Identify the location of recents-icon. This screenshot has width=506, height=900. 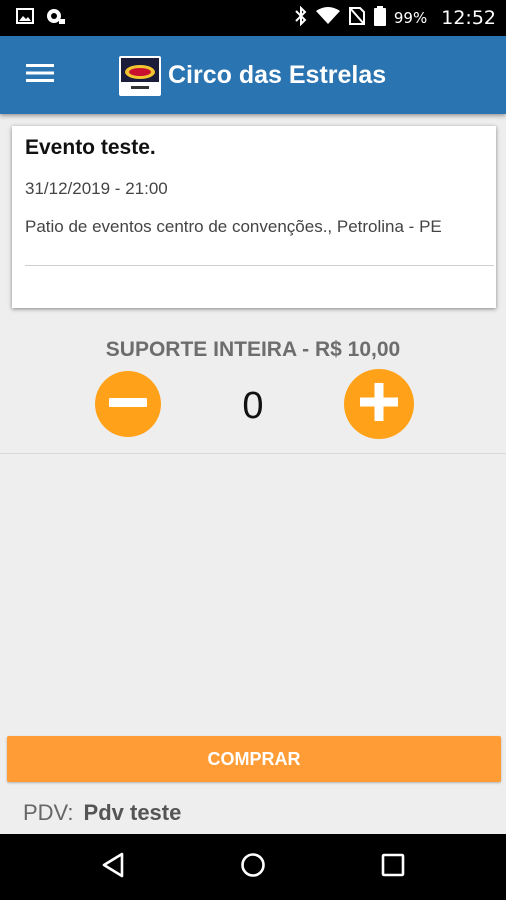
(393, 867).